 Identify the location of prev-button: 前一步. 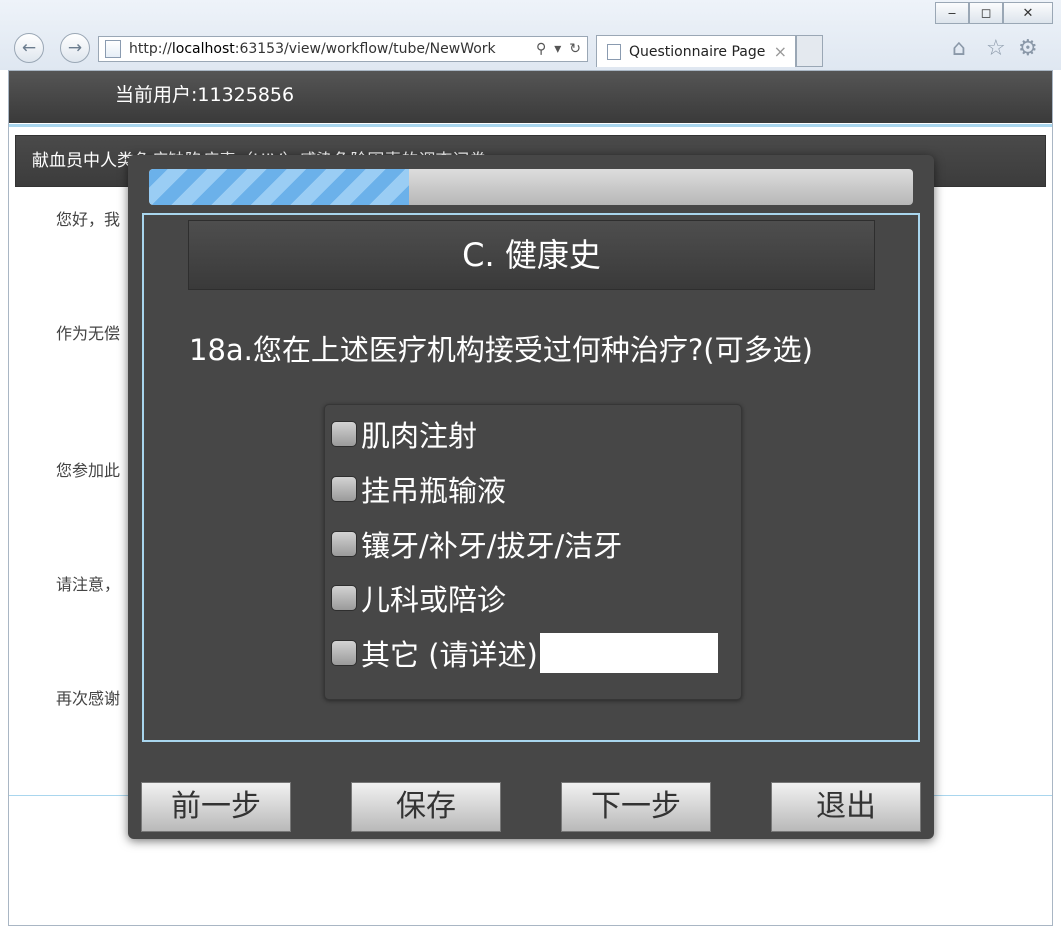
(216, 807).